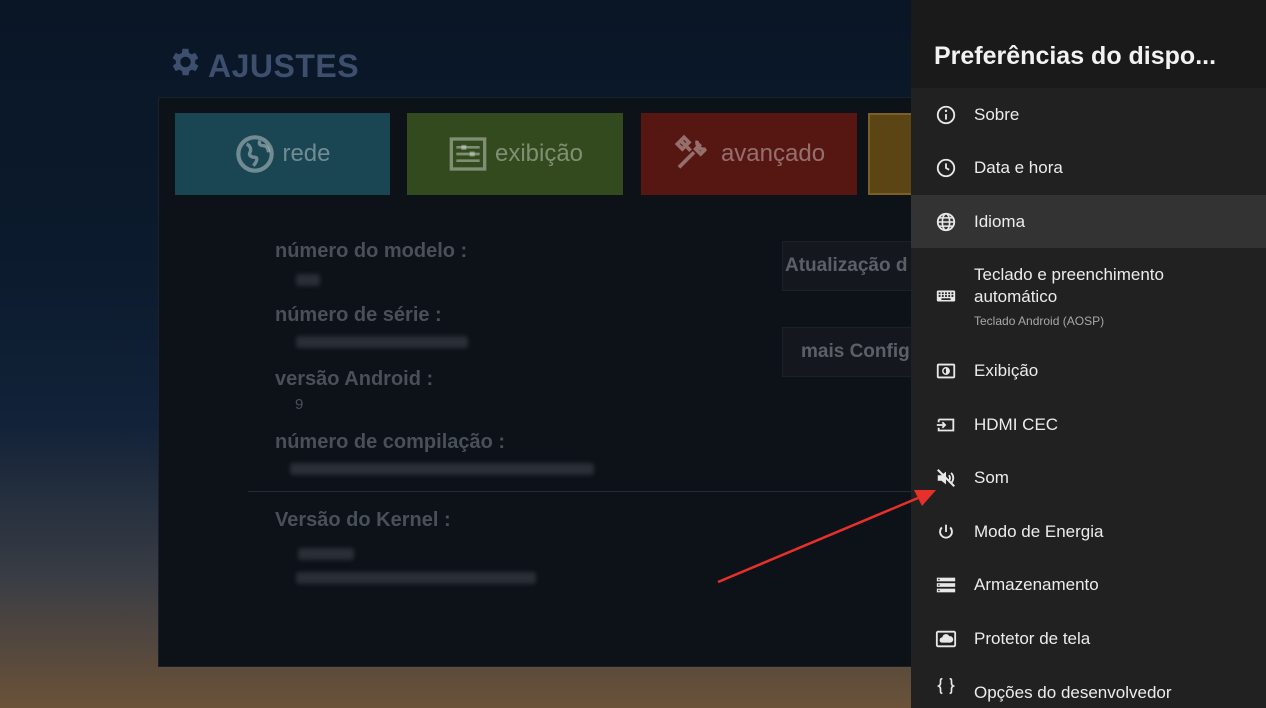  What do you see at coordinates (946, 168) in the screenshot?
I see `clock-icon` at bounding box center [946, 168].